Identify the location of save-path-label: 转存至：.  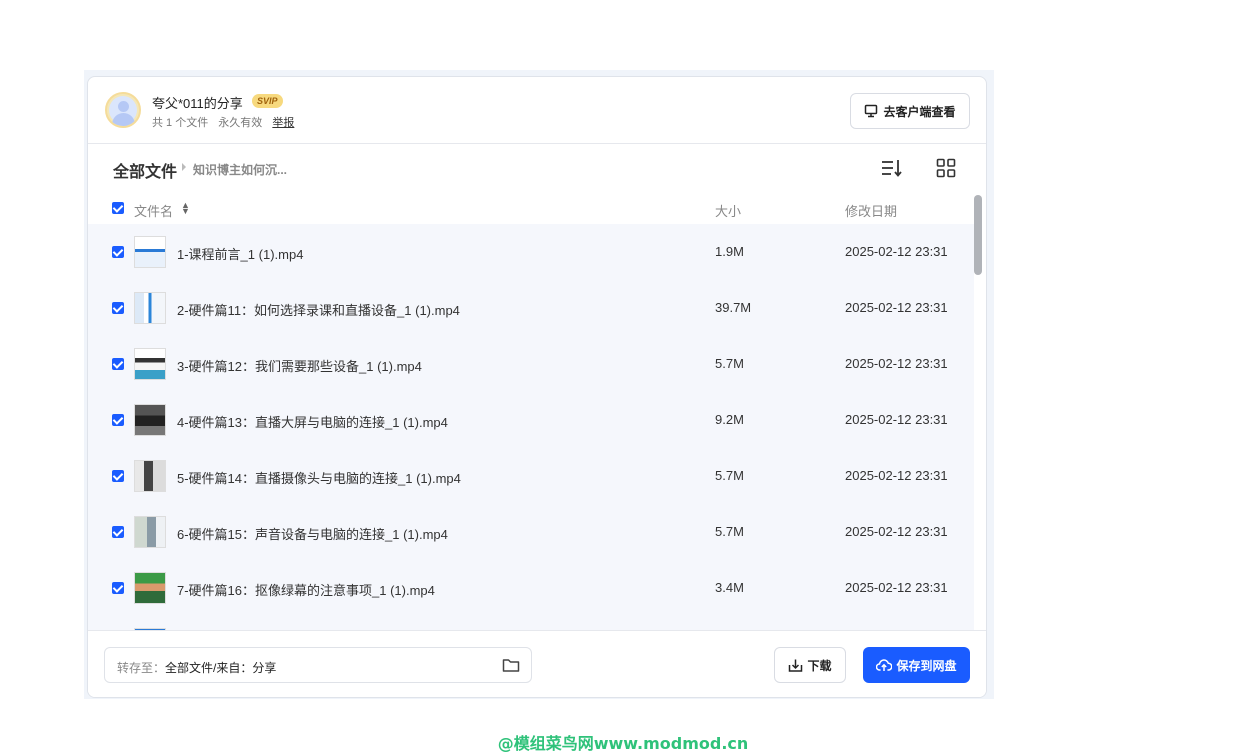
(141, 668).